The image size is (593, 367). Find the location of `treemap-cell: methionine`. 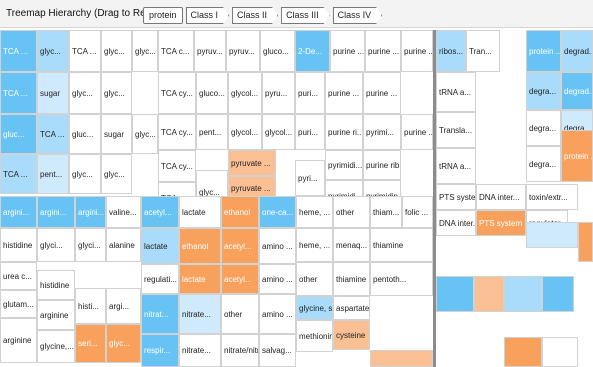

treemap-cell: methionine is located at coordinates (314, 336).